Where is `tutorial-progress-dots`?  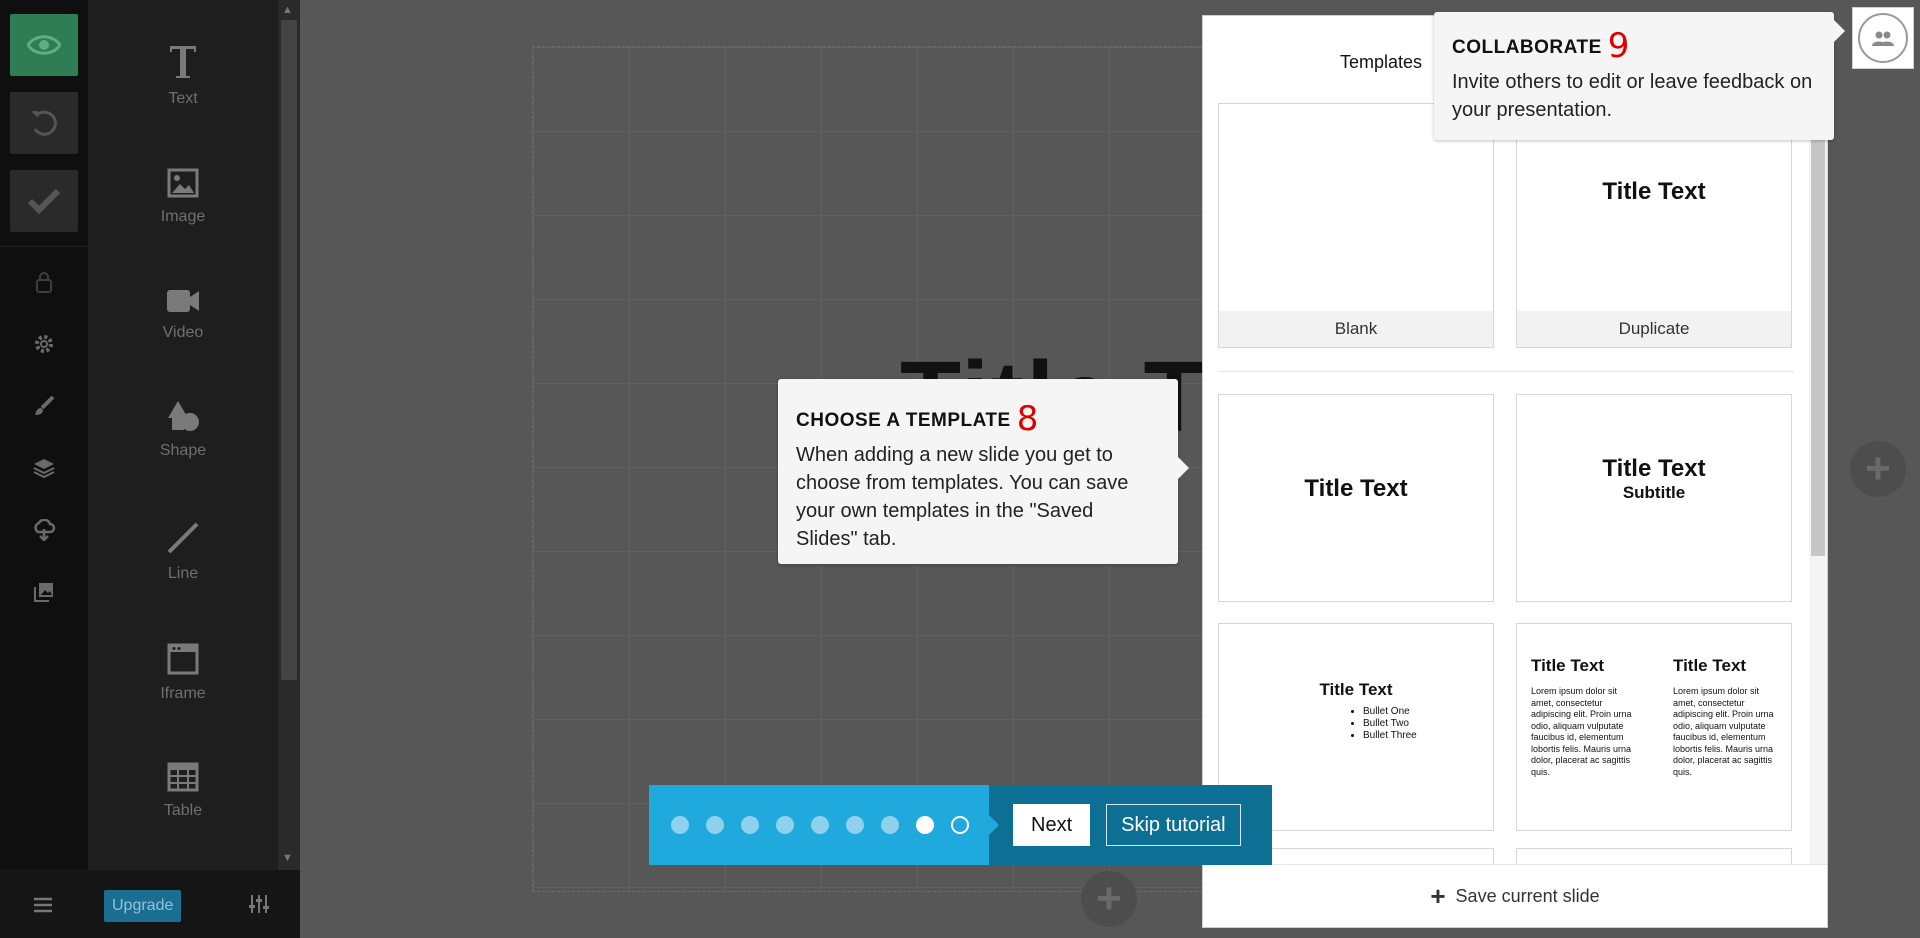 tutorial-progress-dots is located at coordinates (824, 825).